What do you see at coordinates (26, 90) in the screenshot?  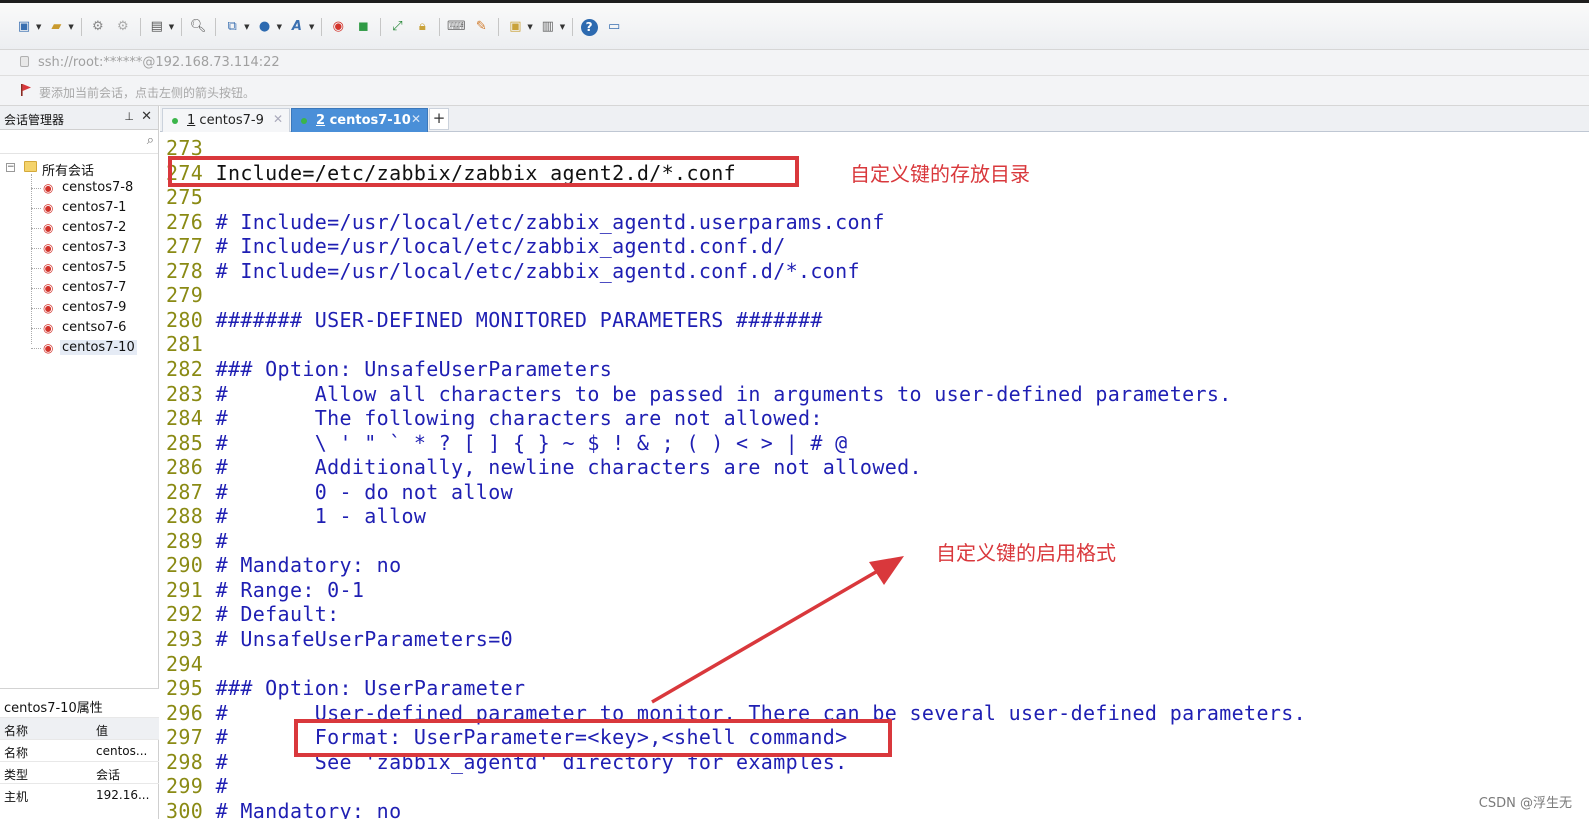 I see `arrow-flag-icon` at bounding box center [26, 90].